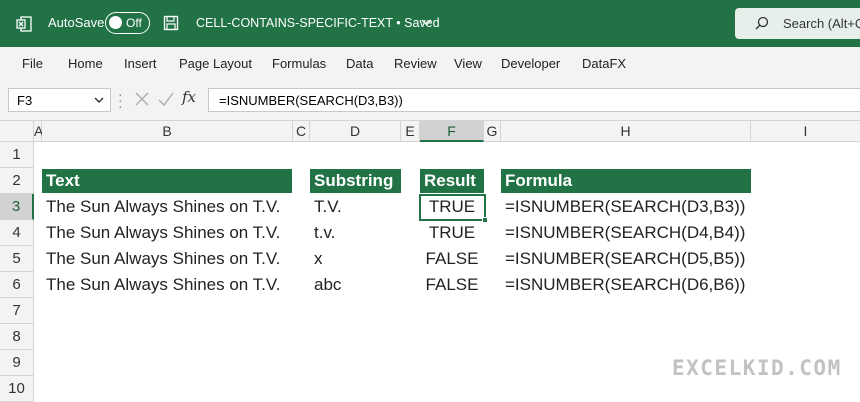 This screenshot has height=402, width=860. I want to click on row-header-9: 9, so click(17, 363).